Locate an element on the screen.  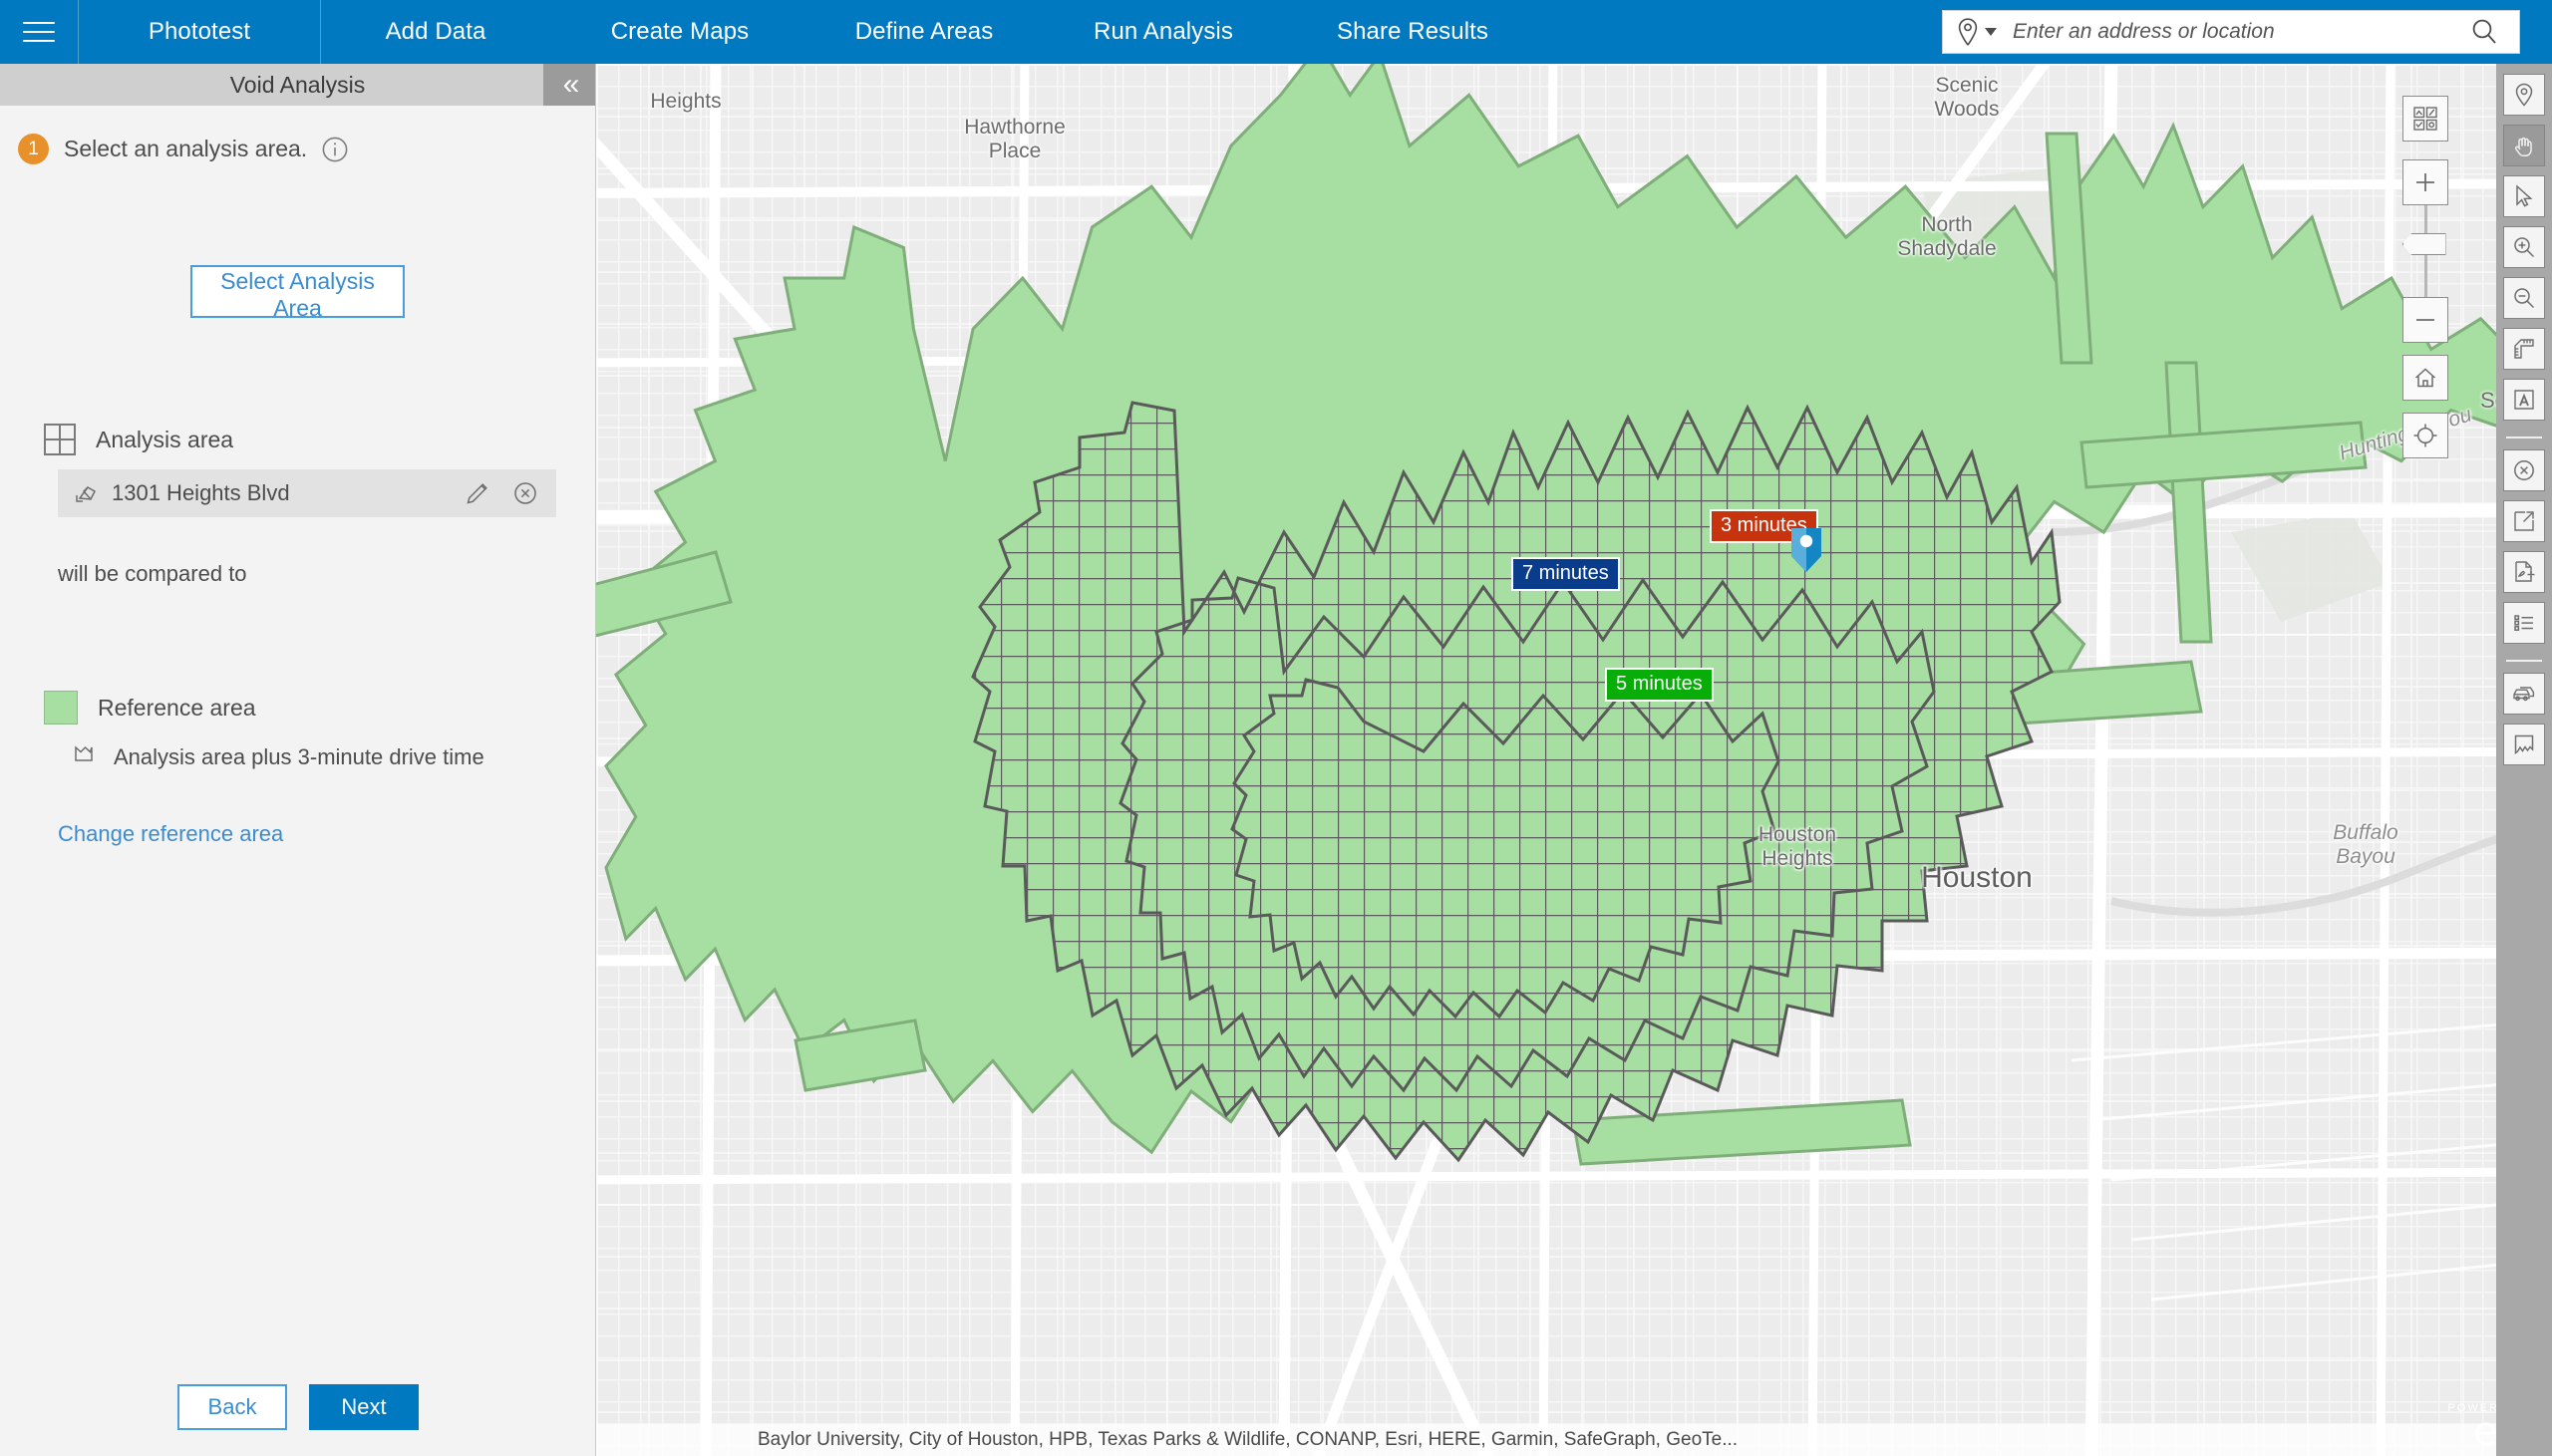
analysis-area-chip: 1301 Heights Blvd is located at coordinates (307, 493).